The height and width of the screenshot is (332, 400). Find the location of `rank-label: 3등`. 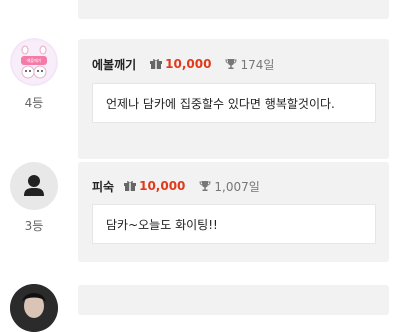

rank-label: 3등 is located at coordinates (34, 226).